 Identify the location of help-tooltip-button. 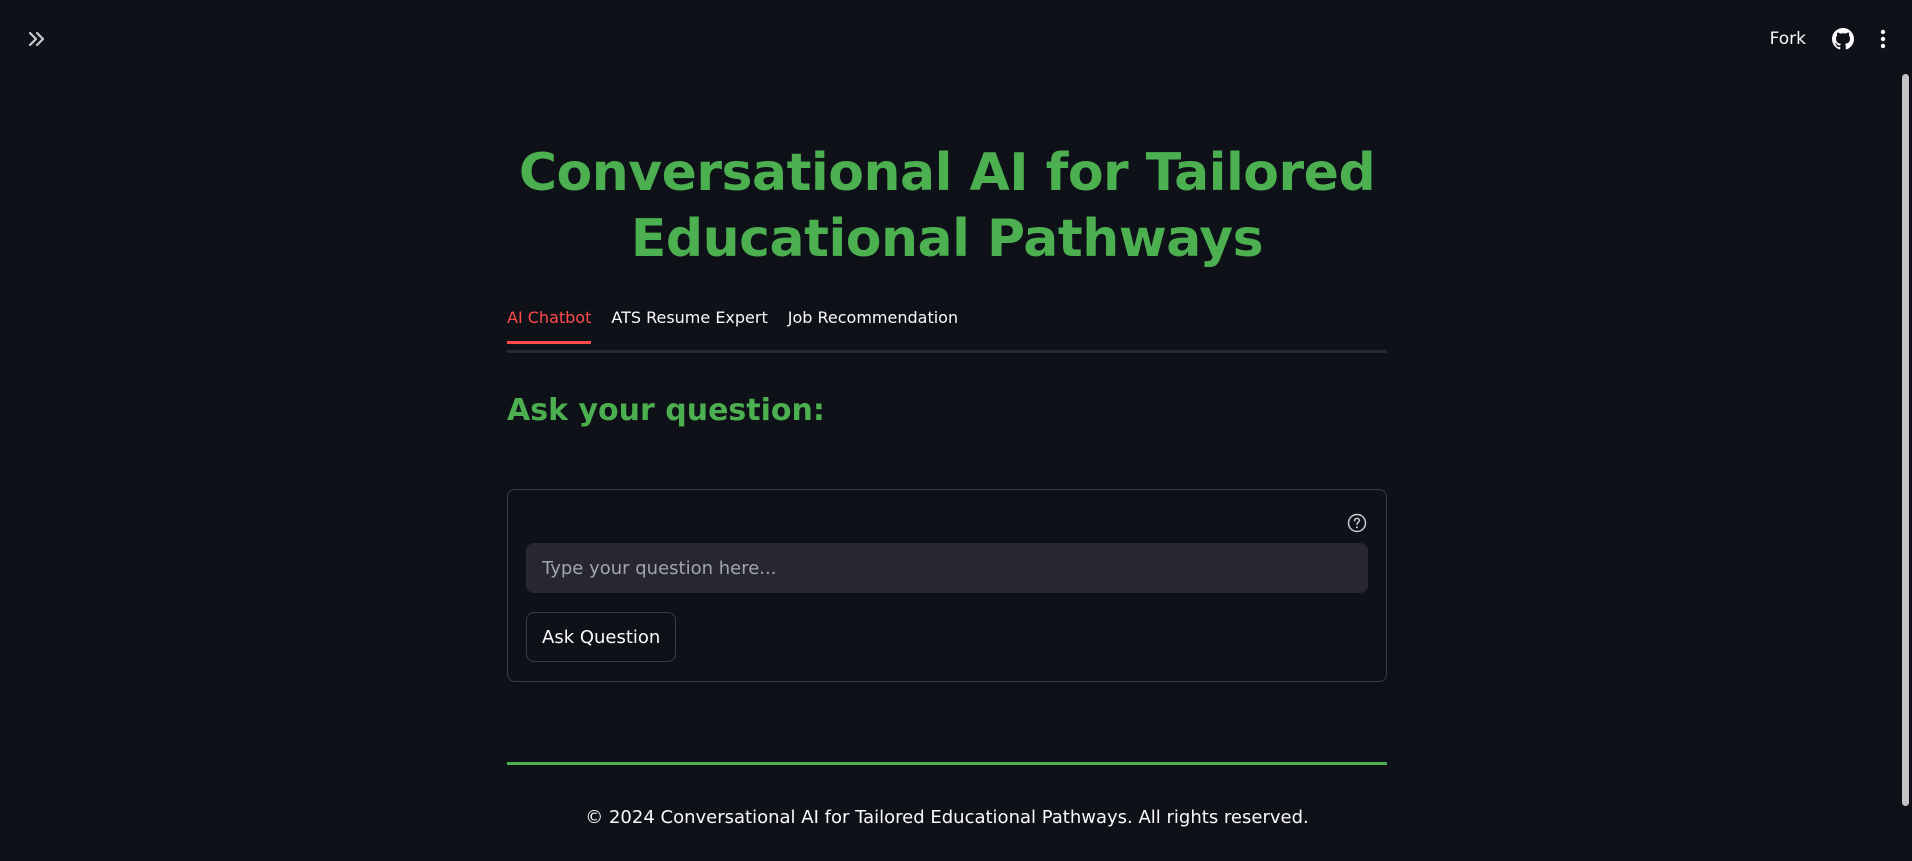
(1357, 523).